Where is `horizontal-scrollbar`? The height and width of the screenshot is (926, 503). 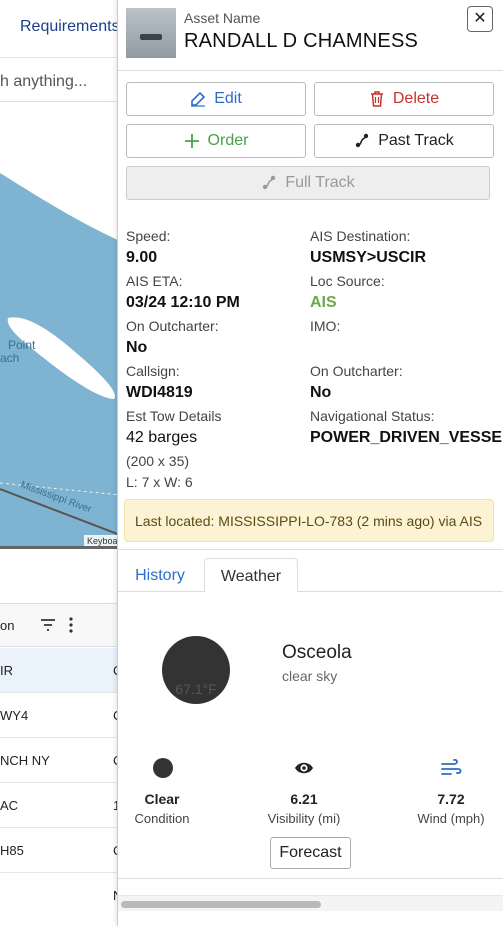 horizontal-scrollbar is located at coordinates (310, 903).